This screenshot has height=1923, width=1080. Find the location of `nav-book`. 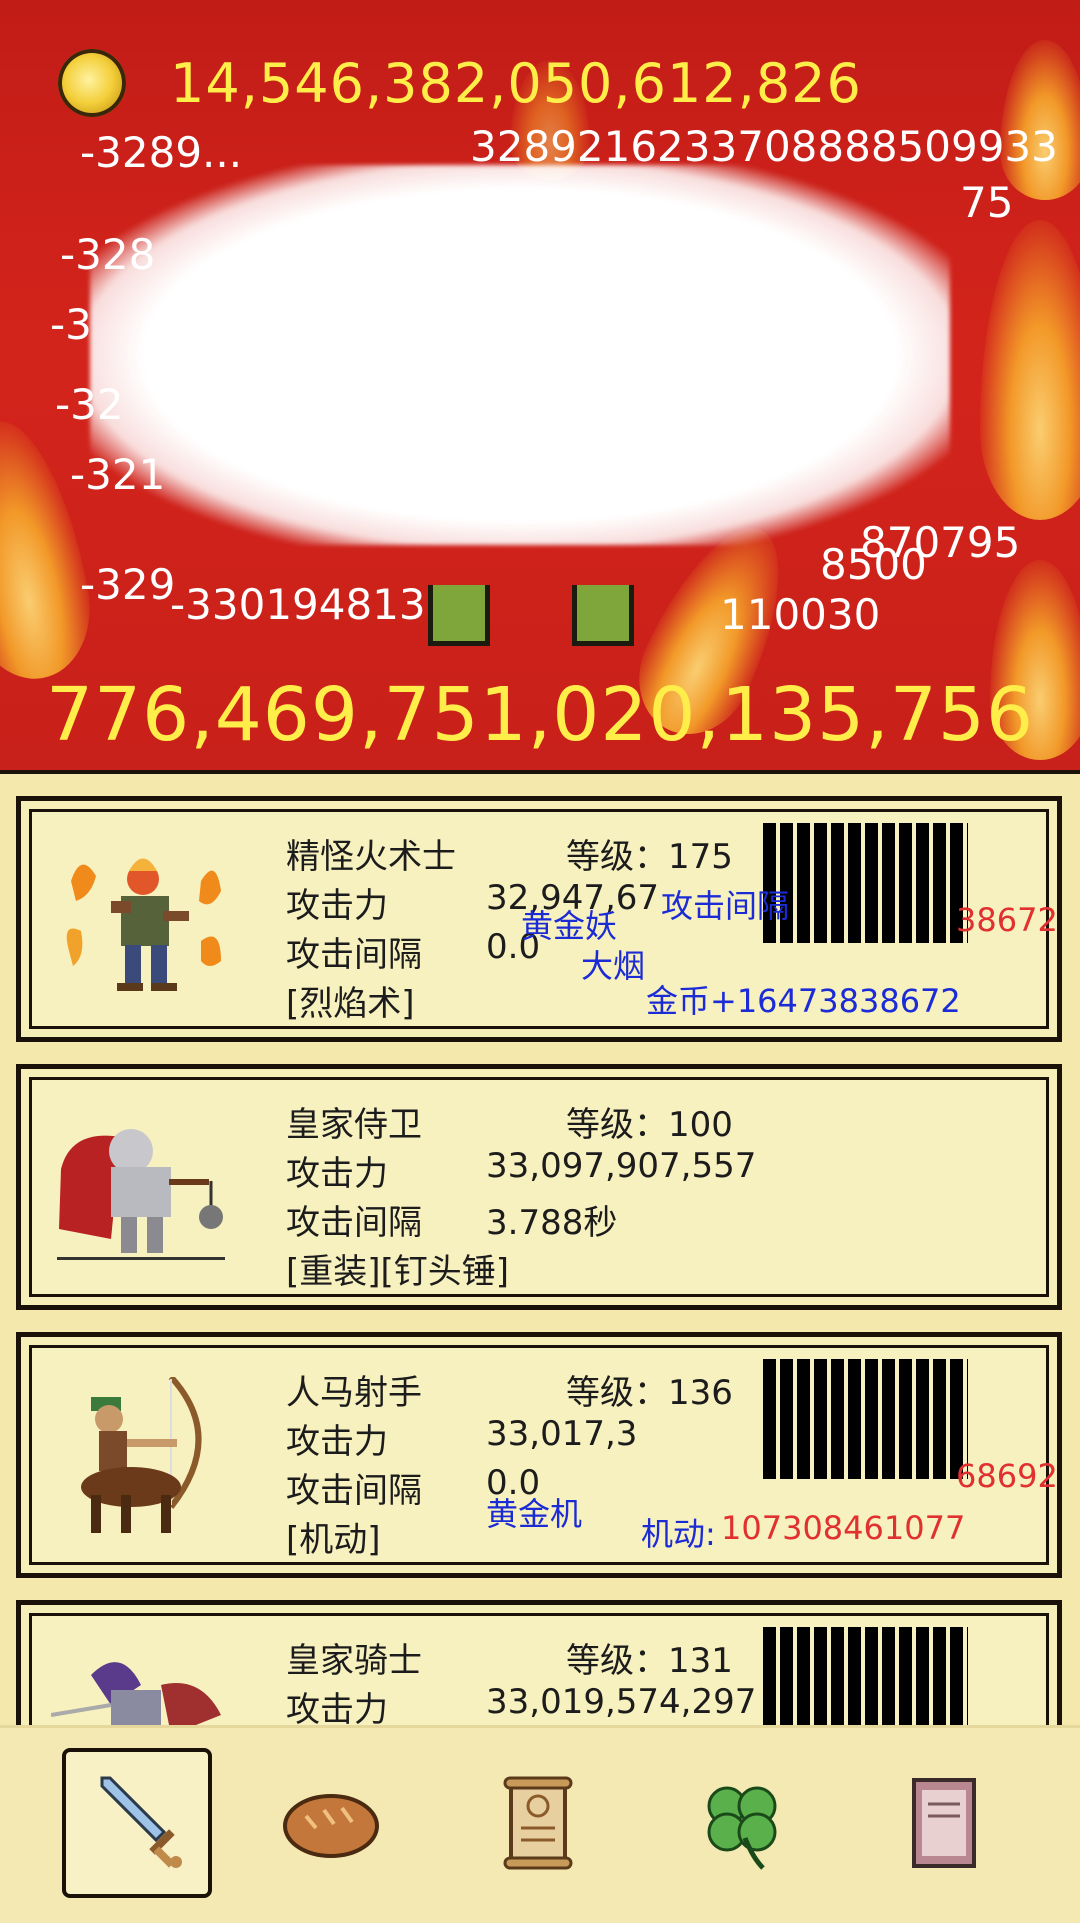

nav-book is located at coordinates (943, 1823).